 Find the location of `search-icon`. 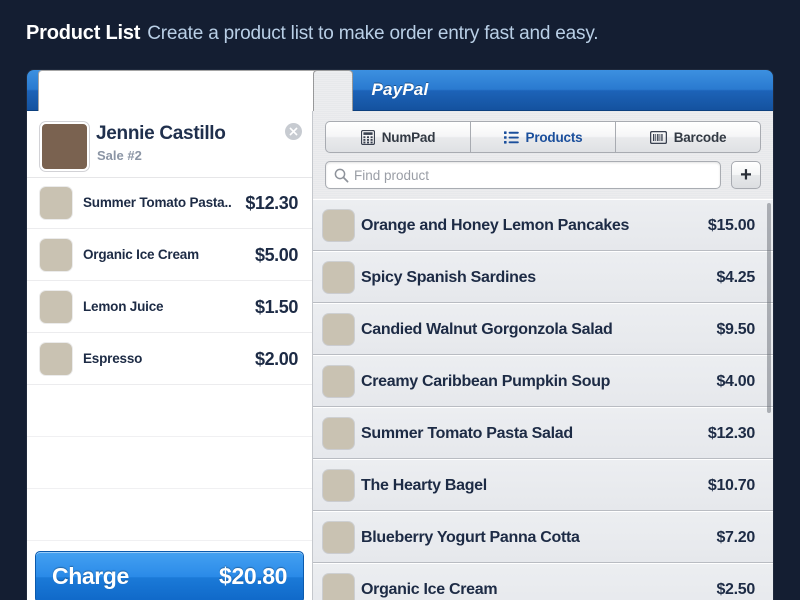

search-icon is located at coordinates (341, 178).